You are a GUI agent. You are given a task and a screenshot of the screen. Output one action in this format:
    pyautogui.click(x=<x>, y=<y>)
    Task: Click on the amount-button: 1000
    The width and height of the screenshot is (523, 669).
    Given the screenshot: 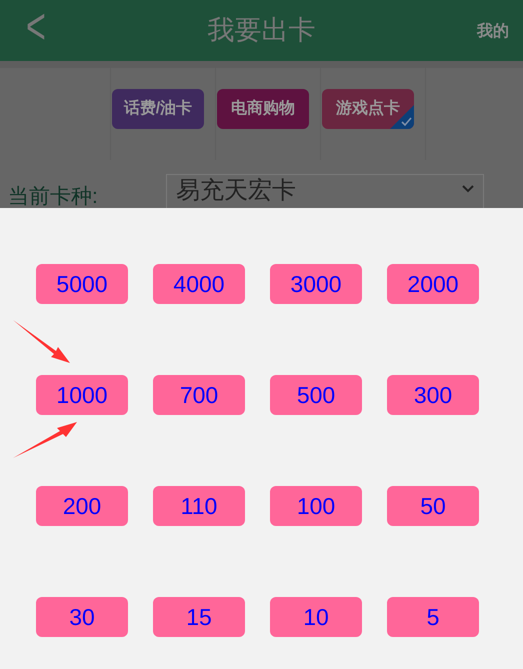 What is the action you would take?
    pyautogui.click(x=82, y=395)
    